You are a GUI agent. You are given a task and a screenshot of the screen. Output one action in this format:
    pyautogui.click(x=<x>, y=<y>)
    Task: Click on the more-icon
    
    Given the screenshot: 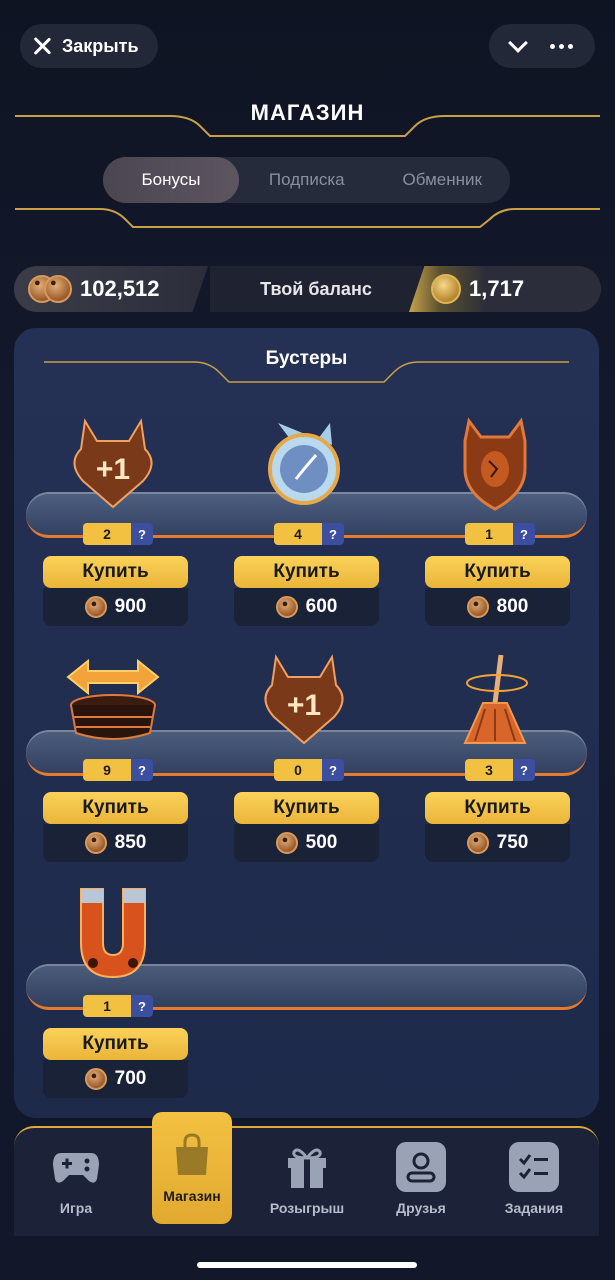 What is the action you would take?
    pyautogui.click(x=561, y=46)
    